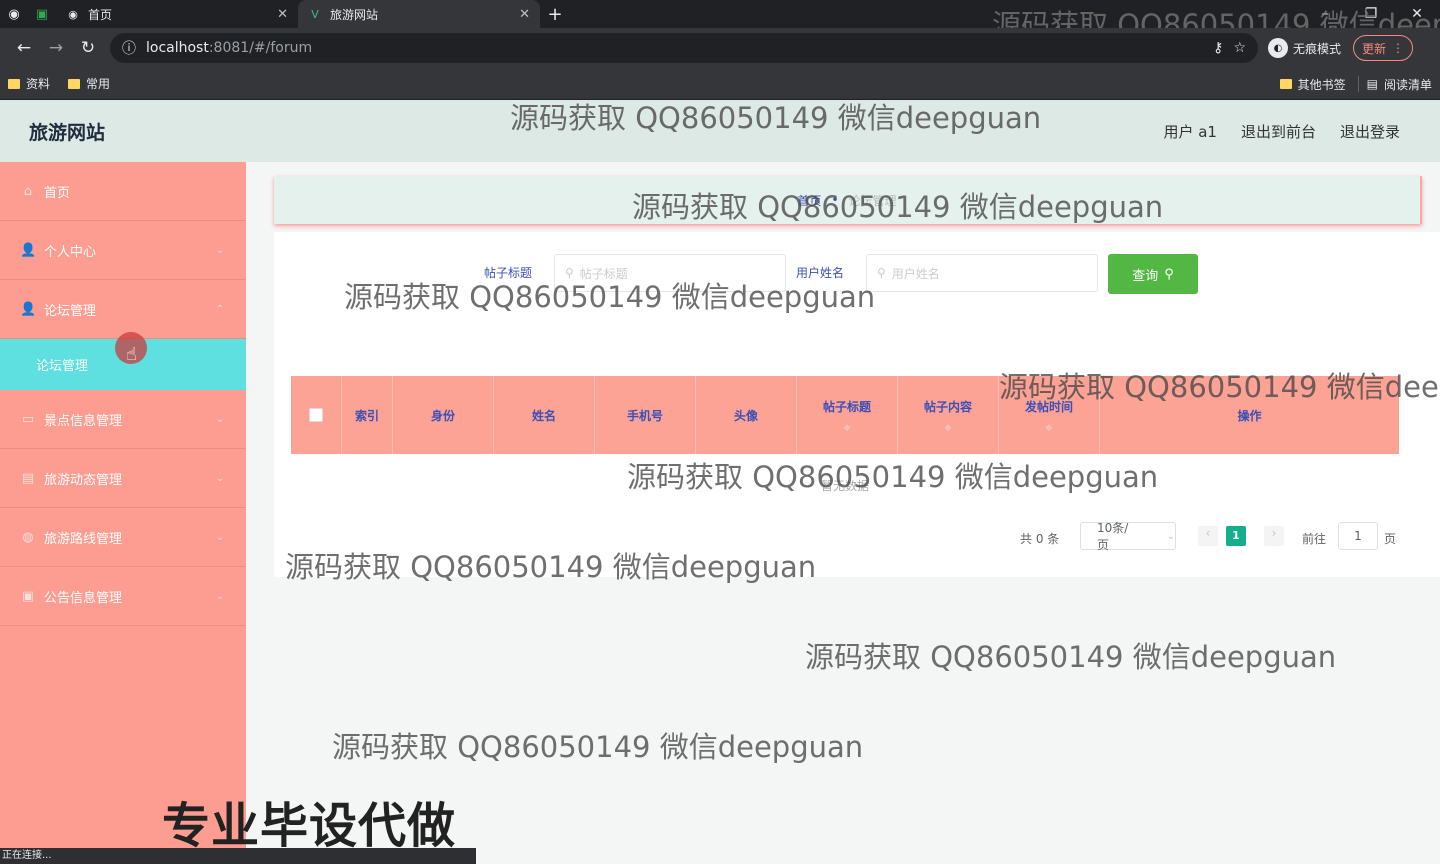 The image size is (1440, 864). What do you see at coordinates (948, 415) in the screenshot?
I see `column-header-post-content: 帖子内容 ◆` at bounding box center [948, 415].